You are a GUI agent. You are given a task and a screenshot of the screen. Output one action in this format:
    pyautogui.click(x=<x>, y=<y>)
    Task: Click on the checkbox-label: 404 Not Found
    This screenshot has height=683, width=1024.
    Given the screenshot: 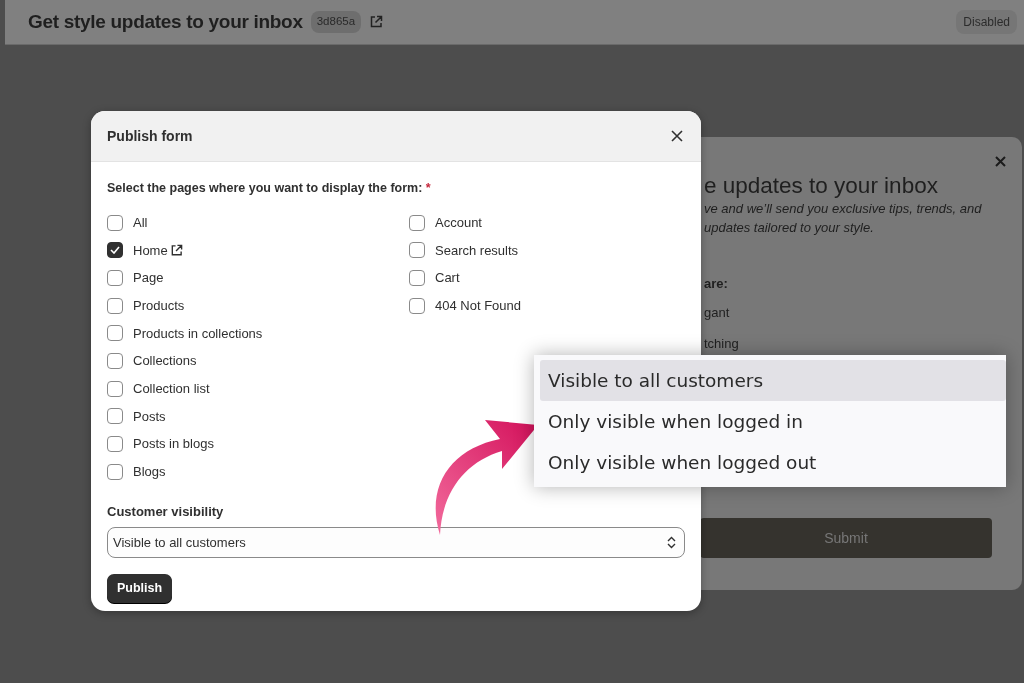 What is the action you would take?
    pyautogui.click(x=478, y=305)
    